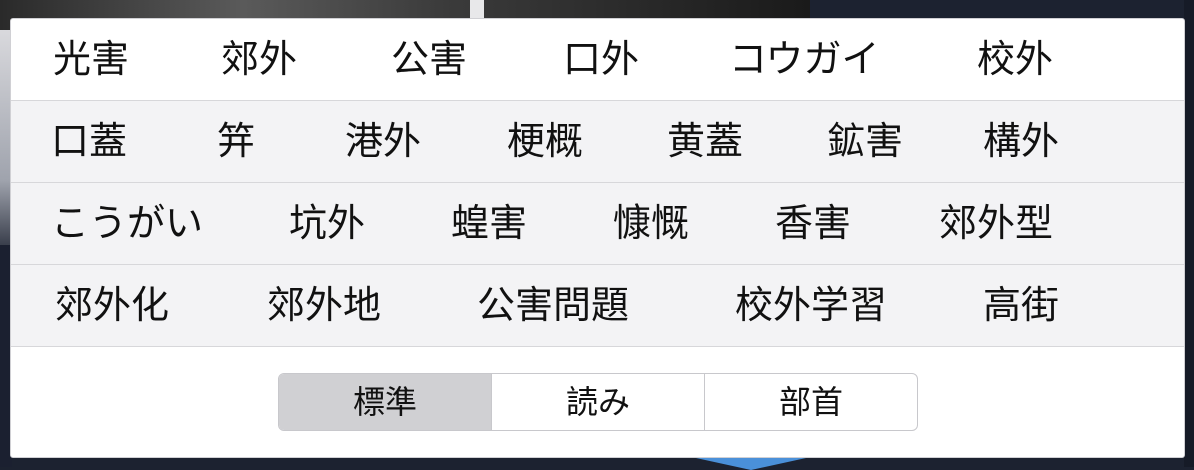 This screenshot has width=1194, height=470. I want to click on candidate-item: 鉱害, so click(865, 141).